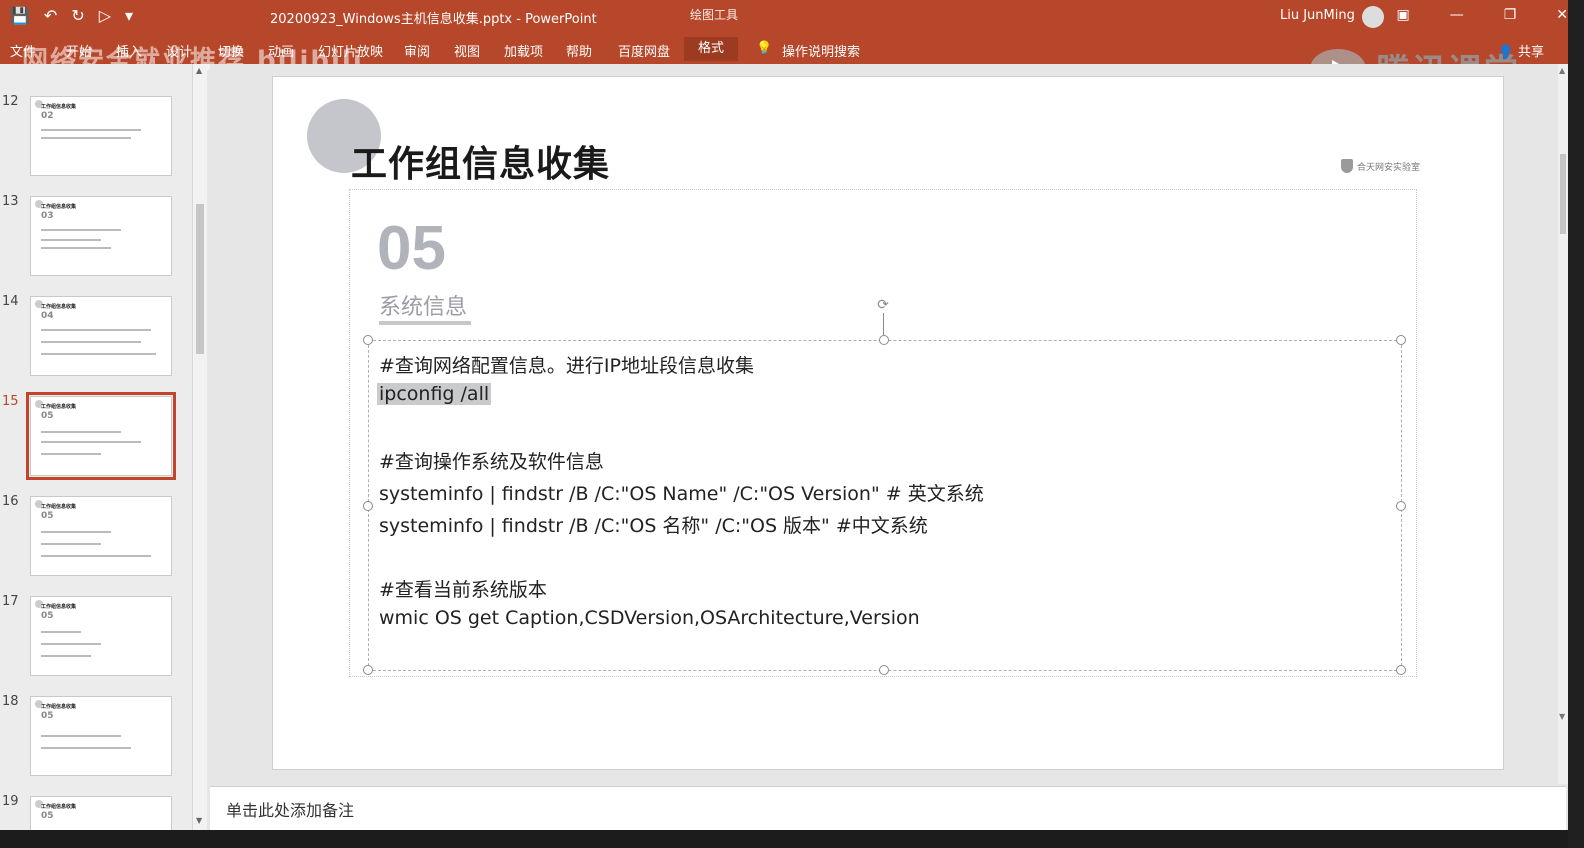 The image size is (1584, 848). Describe the element at coordinates (467, 50) in the screenshot. I see `tab-view: 视图` at that location.